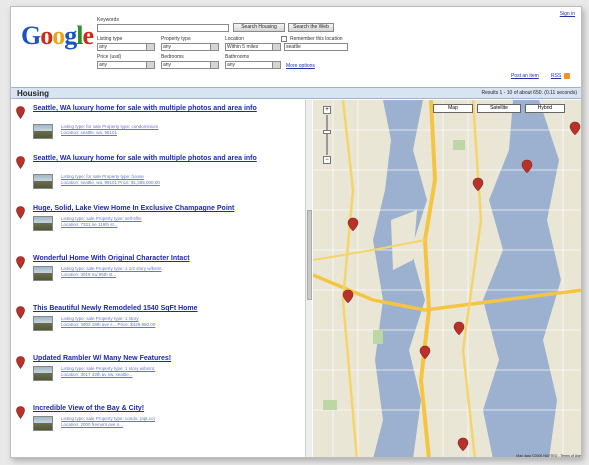  I want to click on map-type-map-button: Map, so click(453, 108).